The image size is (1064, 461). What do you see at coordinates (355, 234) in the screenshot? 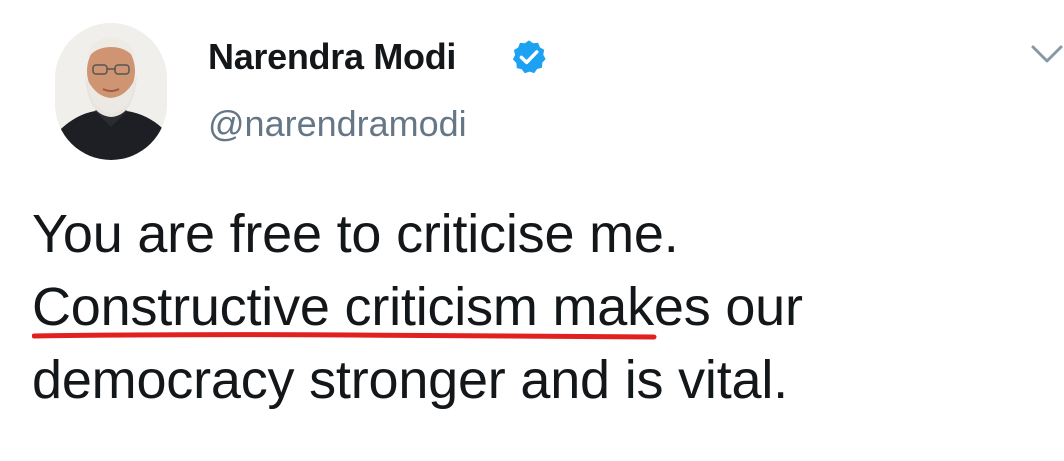
I see `tweet-text-line: You are free to criticise me.` at bounding box center [355, 234].